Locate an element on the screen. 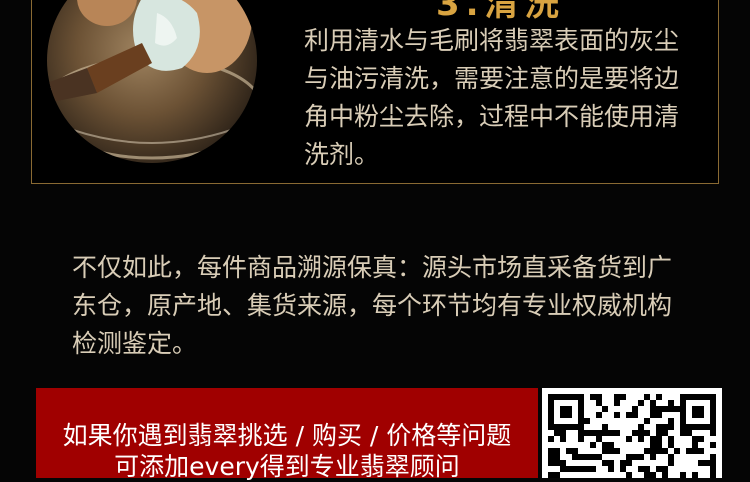 The image size is (750, 482). banner-line-1: 如果你遇到翡翠挑选 / 购买 / 价格等问题 is located at coordinates (287, 435).